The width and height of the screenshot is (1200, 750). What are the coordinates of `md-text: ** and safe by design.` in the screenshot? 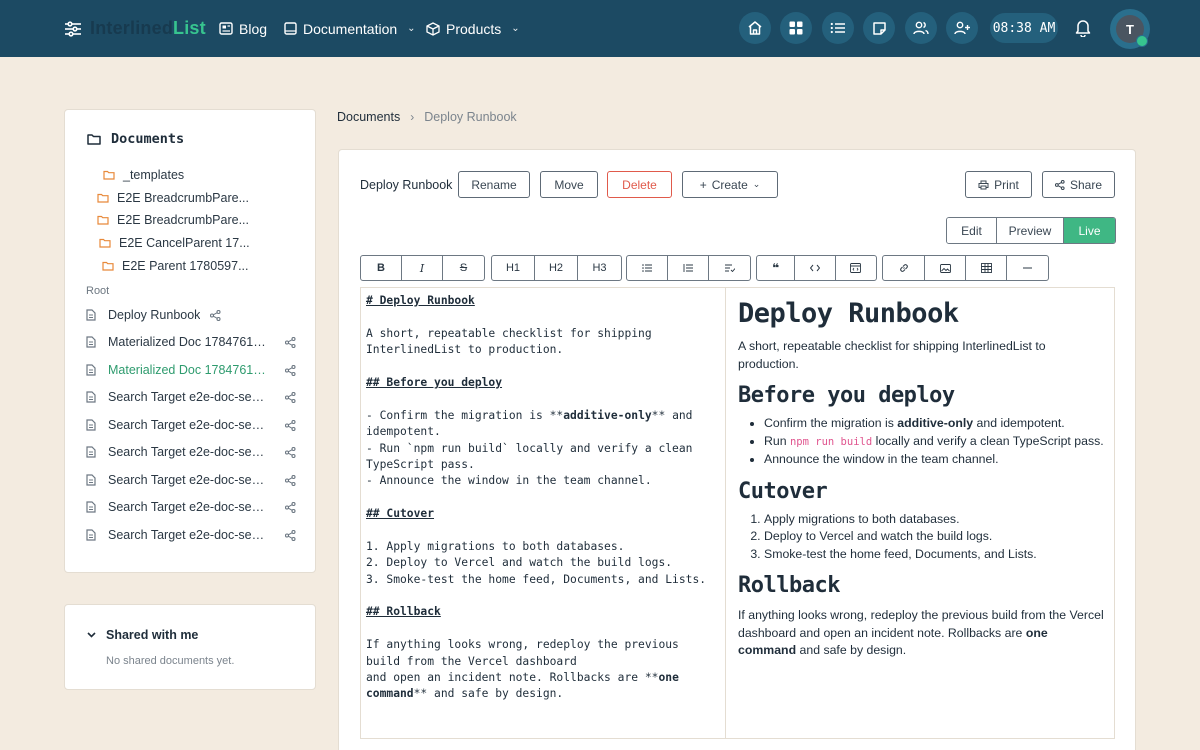 It's located at (488, 694).